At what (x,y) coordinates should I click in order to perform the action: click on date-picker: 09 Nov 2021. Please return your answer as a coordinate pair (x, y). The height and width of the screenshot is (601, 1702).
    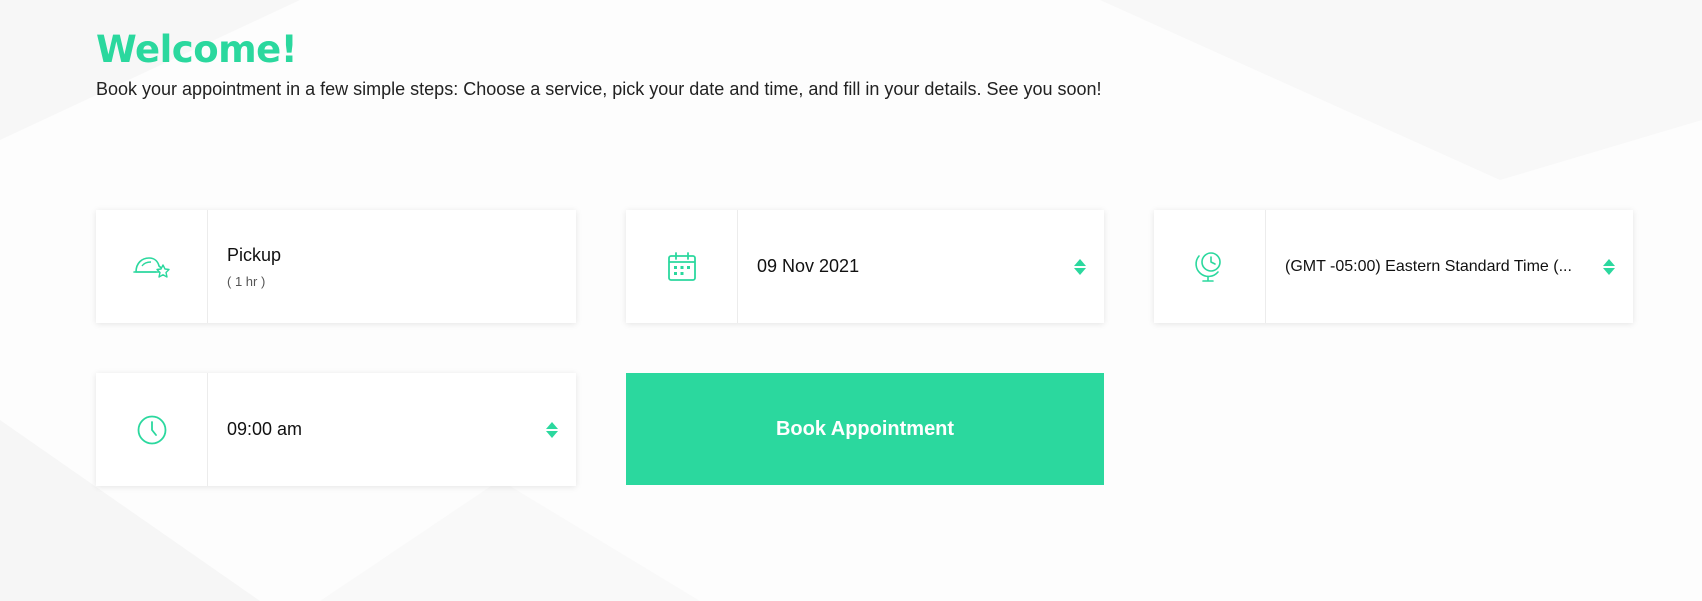
    Looking at the image, I should click on (865, 266).